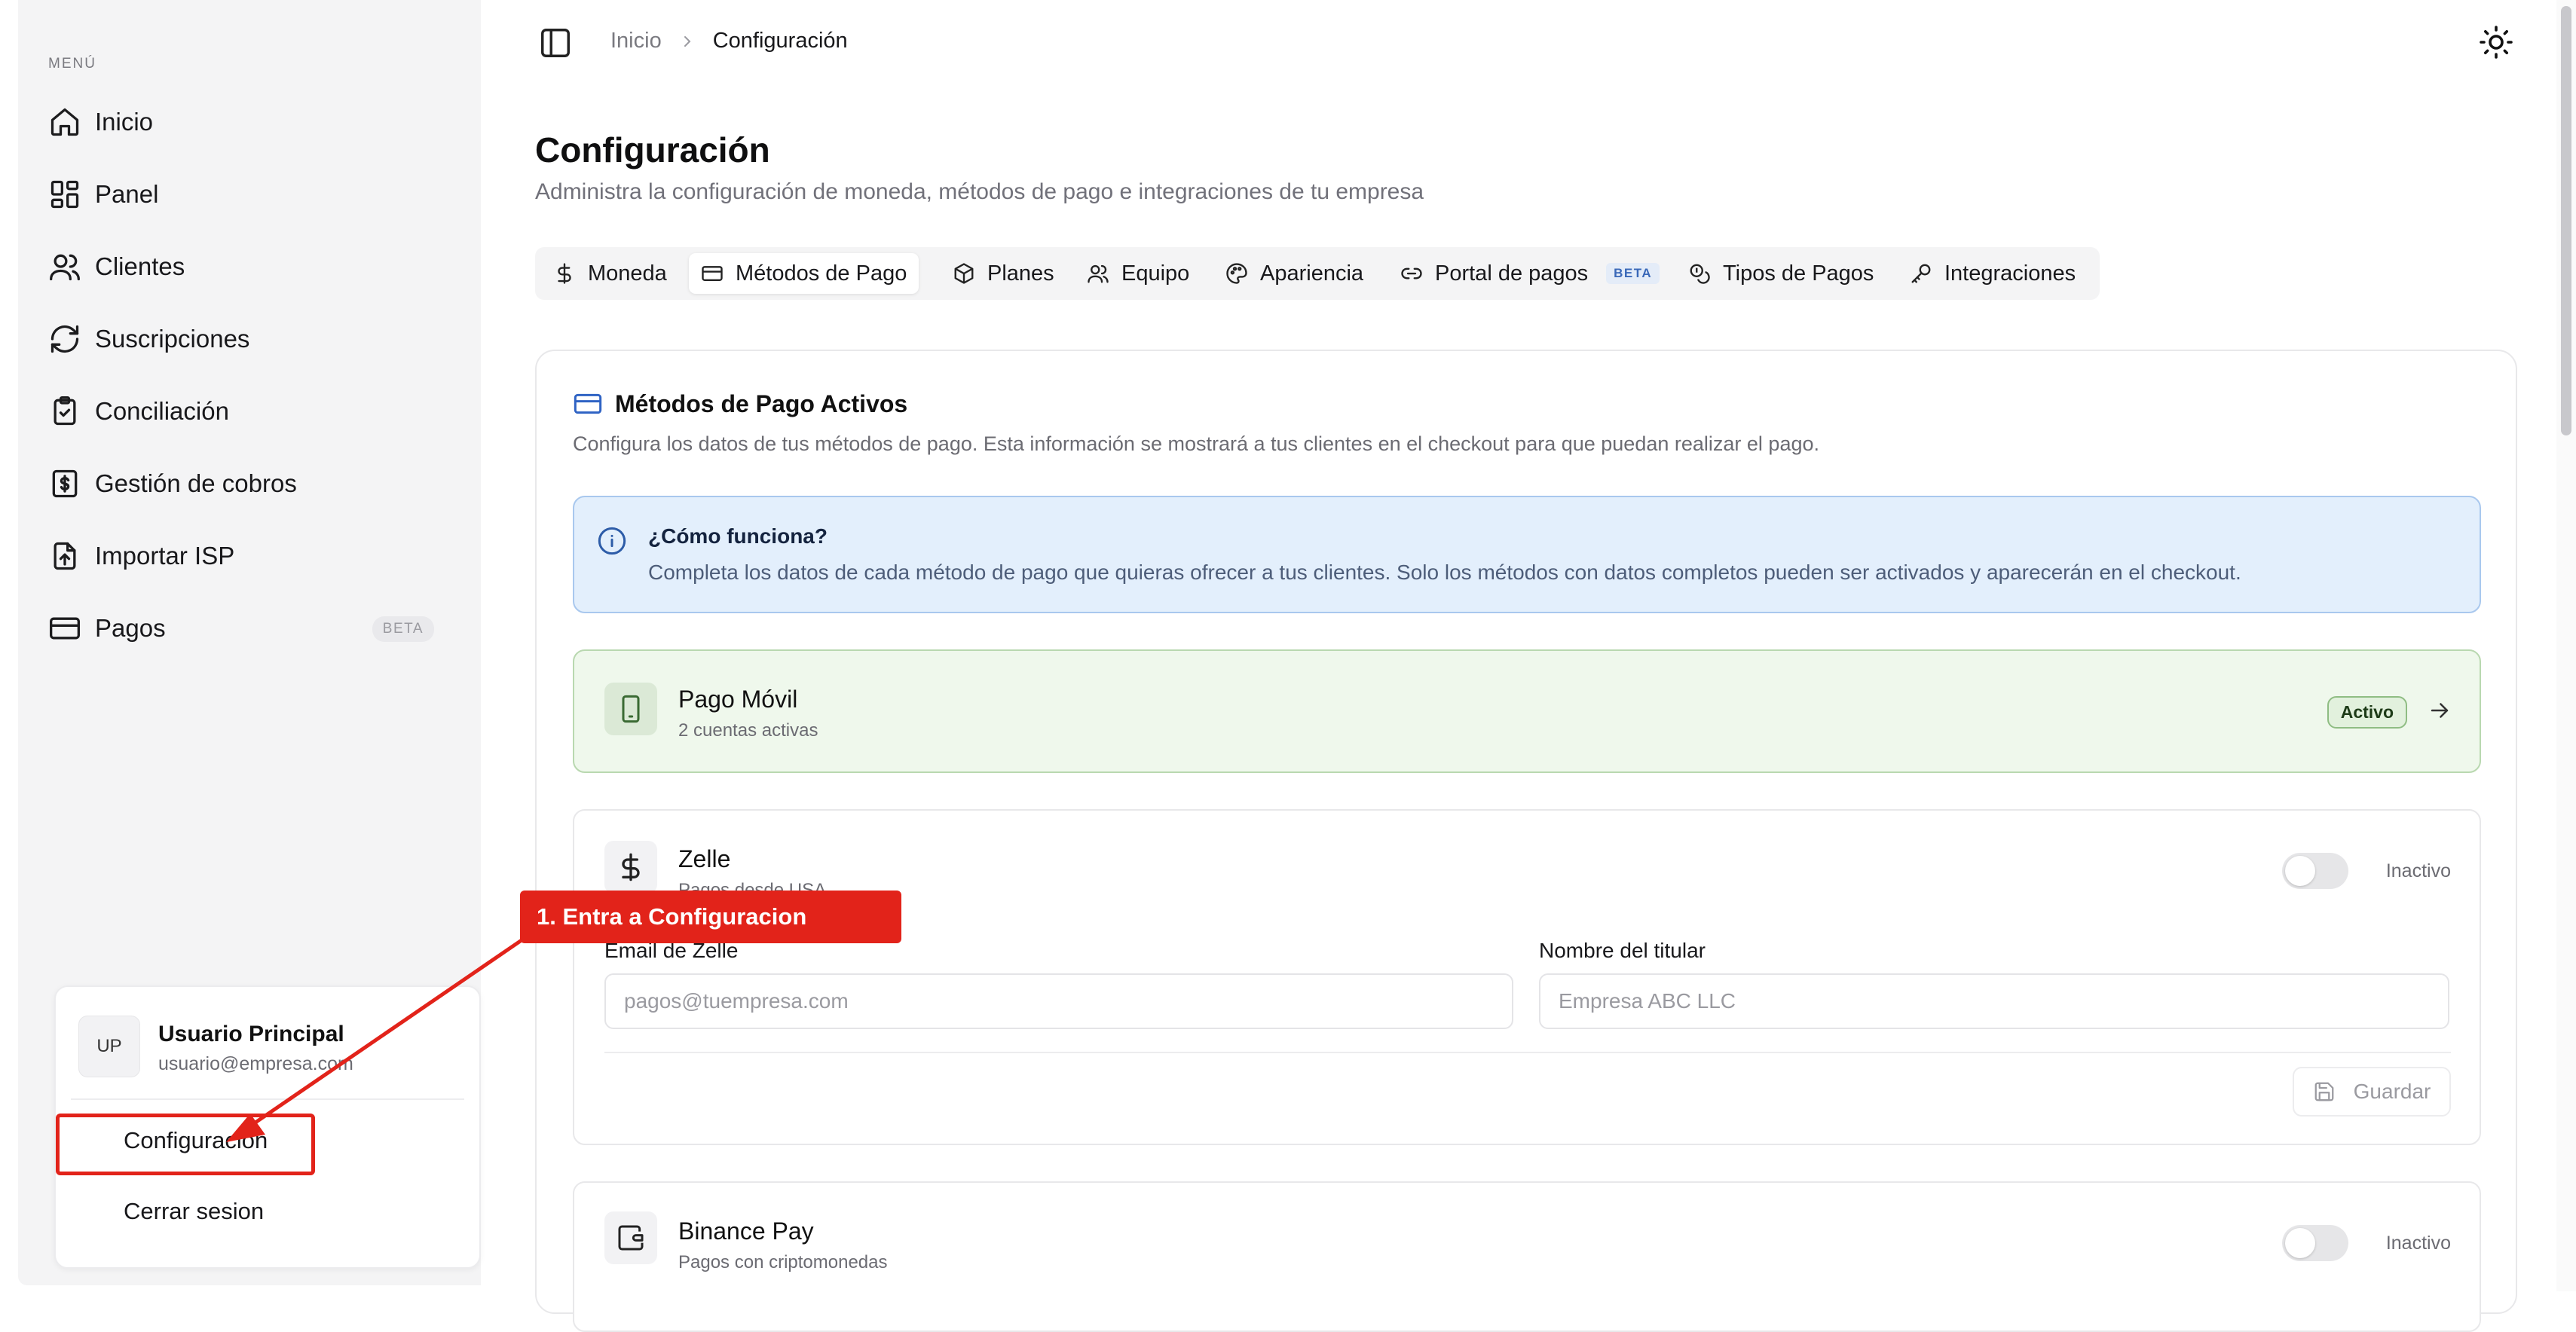  I want to click on tab-label: Moneda, so click(627, 273).